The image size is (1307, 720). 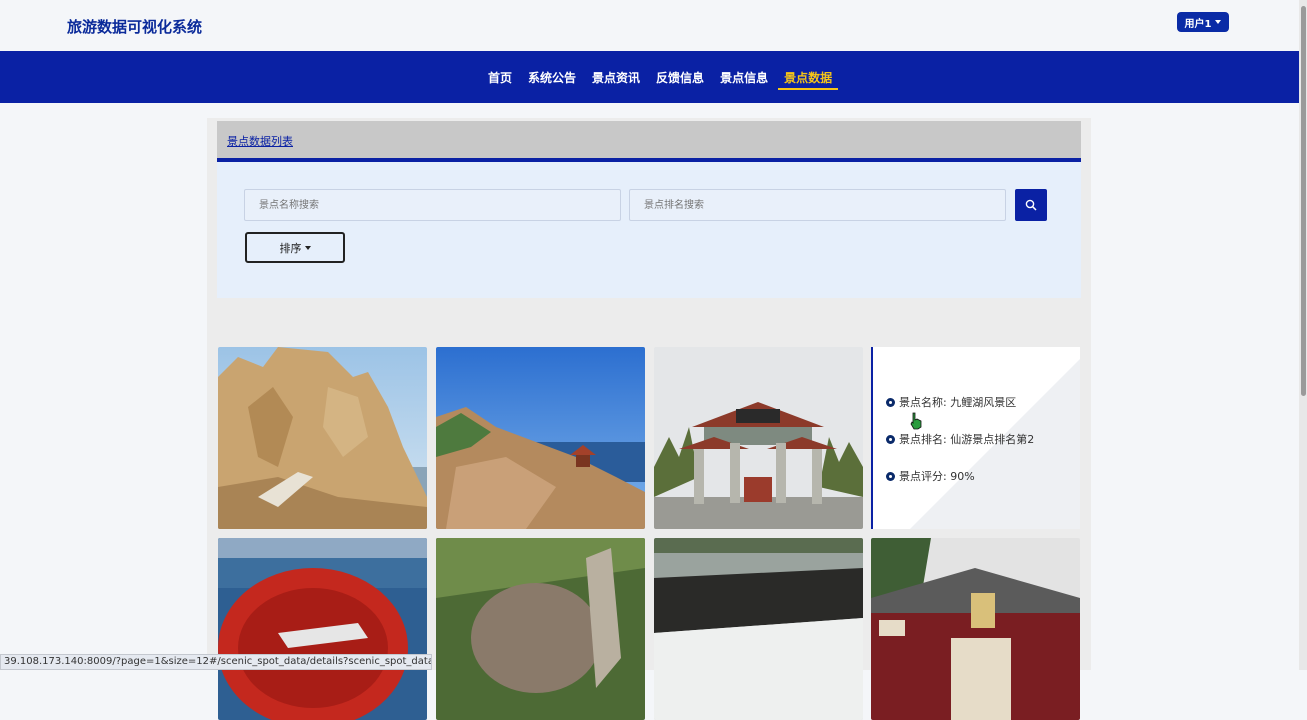 I want to click on nav-item-spot-data: 景点数据, so click(x=808, y=77).